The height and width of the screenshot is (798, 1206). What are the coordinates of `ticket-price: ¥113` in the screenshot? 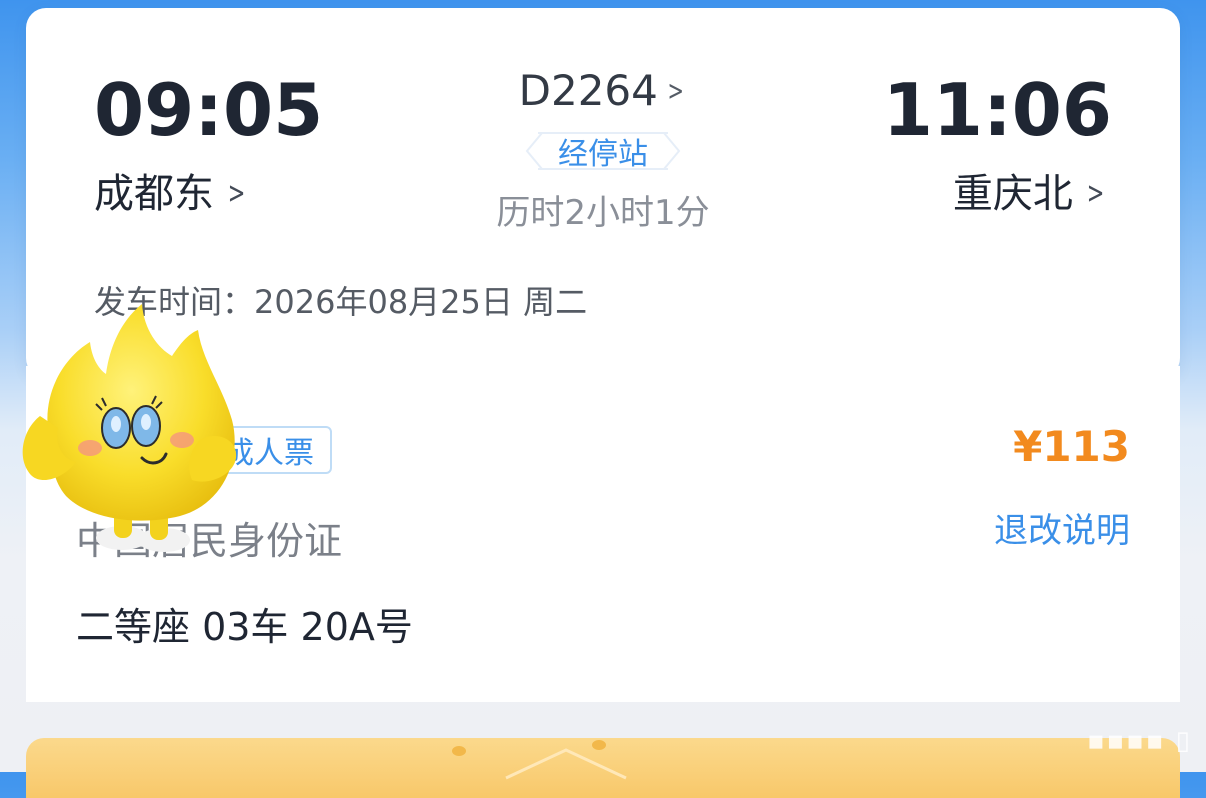 It's located at (1071, 446).